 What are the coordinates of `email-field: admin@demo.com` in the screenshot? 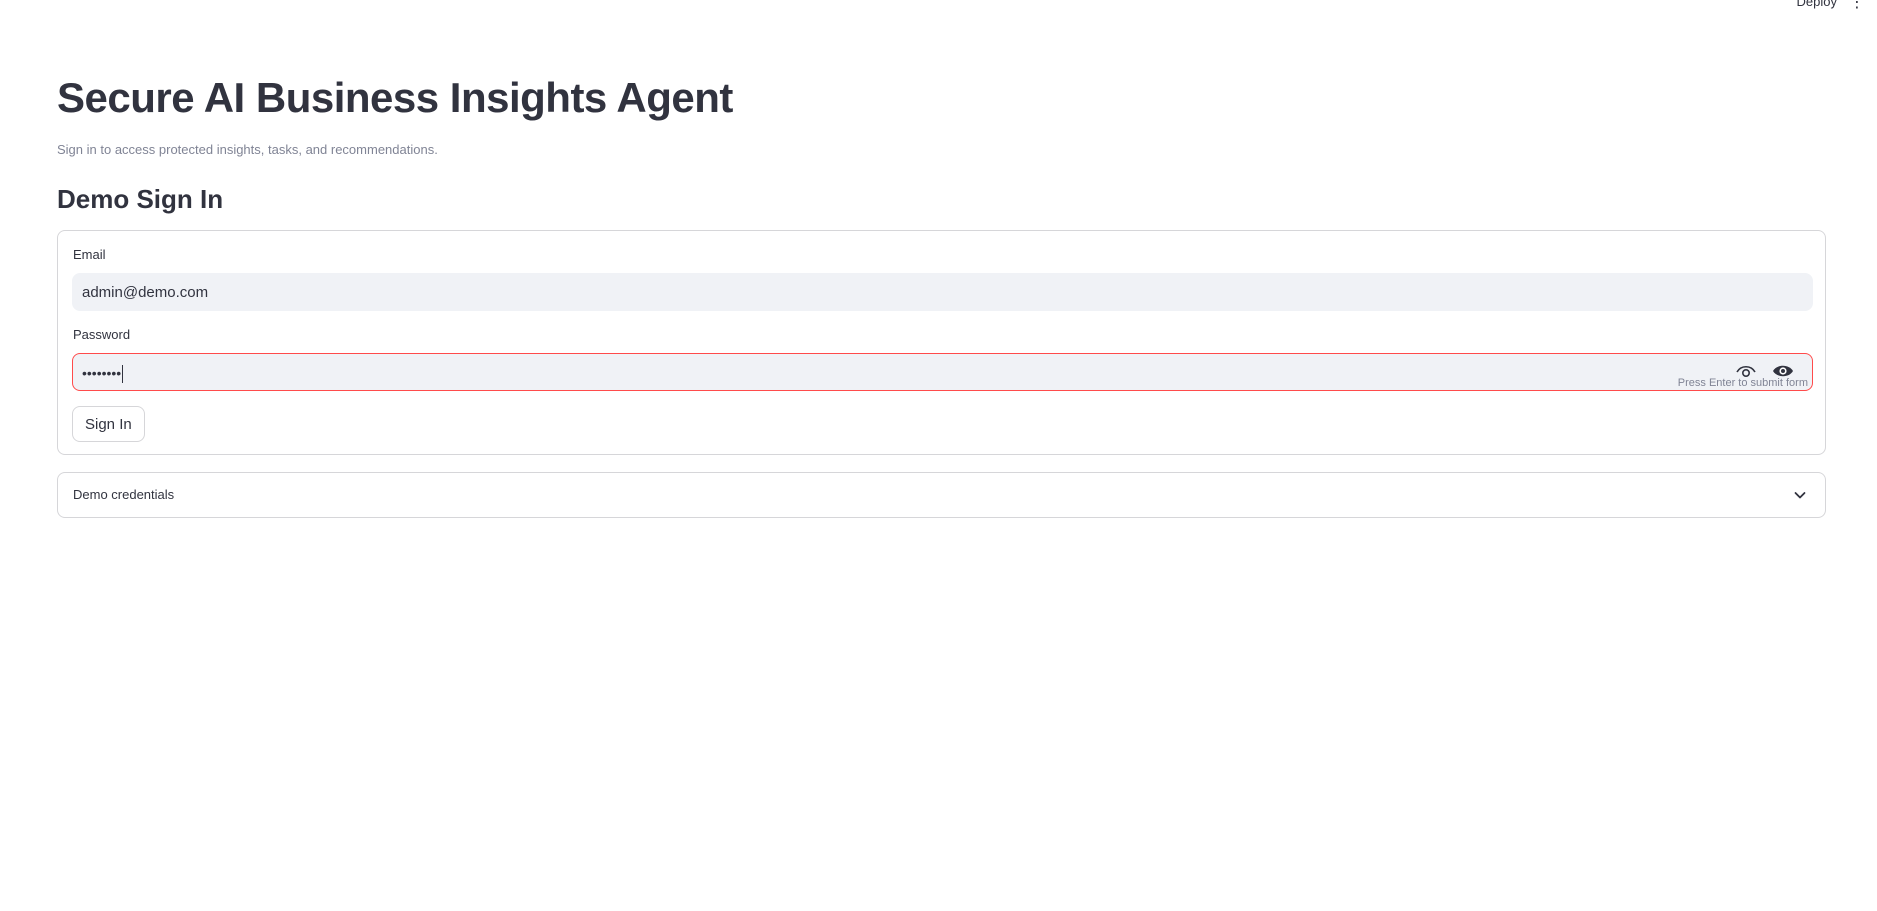 It's located at (942, 292).